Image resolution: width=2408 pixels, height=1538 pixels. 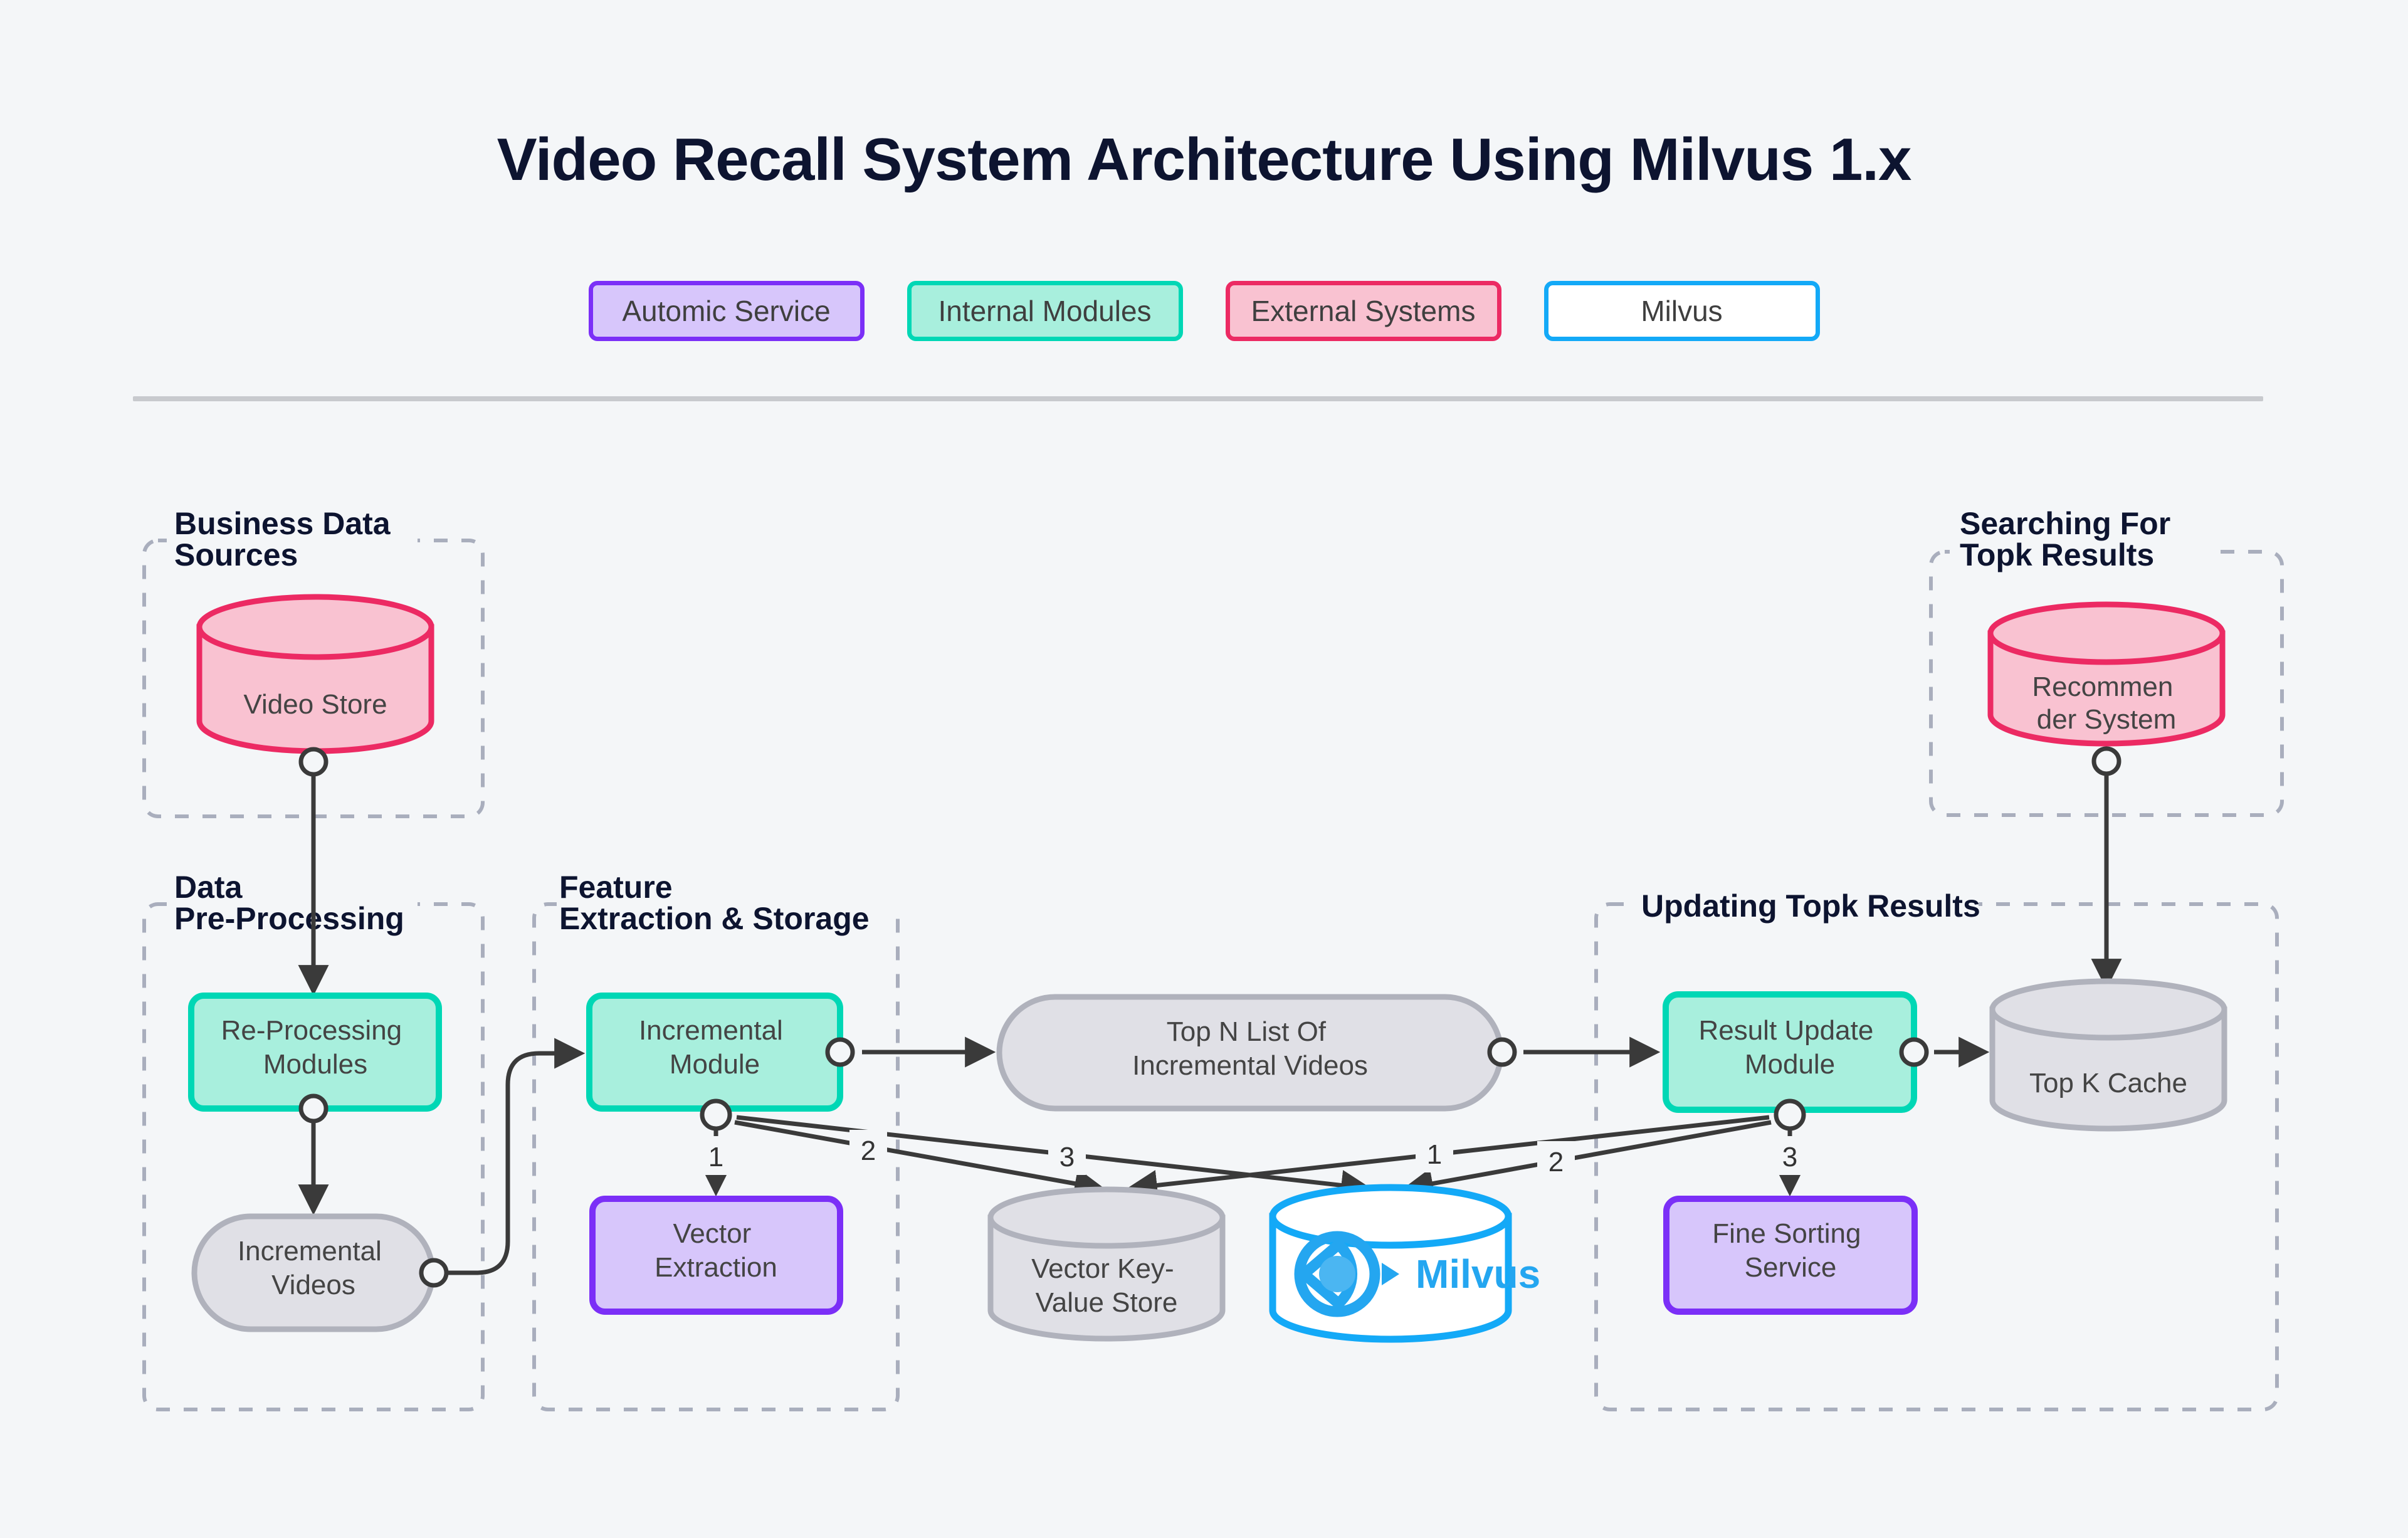 I want to click on port-video-store-out, so click(x=313, y=762).